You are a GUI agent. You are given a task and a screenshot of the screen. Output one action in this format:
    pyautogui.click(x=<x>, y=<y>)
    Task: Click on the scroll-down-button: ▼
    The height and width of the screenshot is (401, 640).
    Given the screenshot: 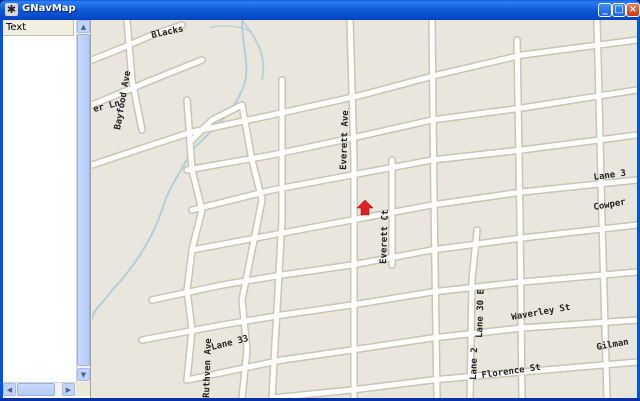 What is the action you would take?
    pyautogui.click(x=83, y=374)
    